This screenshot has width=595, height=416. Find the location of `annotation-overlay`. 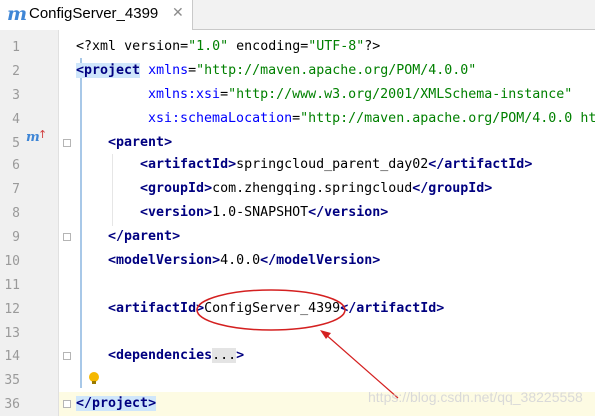

annotation-overlay is located at coordinates (297, 344).